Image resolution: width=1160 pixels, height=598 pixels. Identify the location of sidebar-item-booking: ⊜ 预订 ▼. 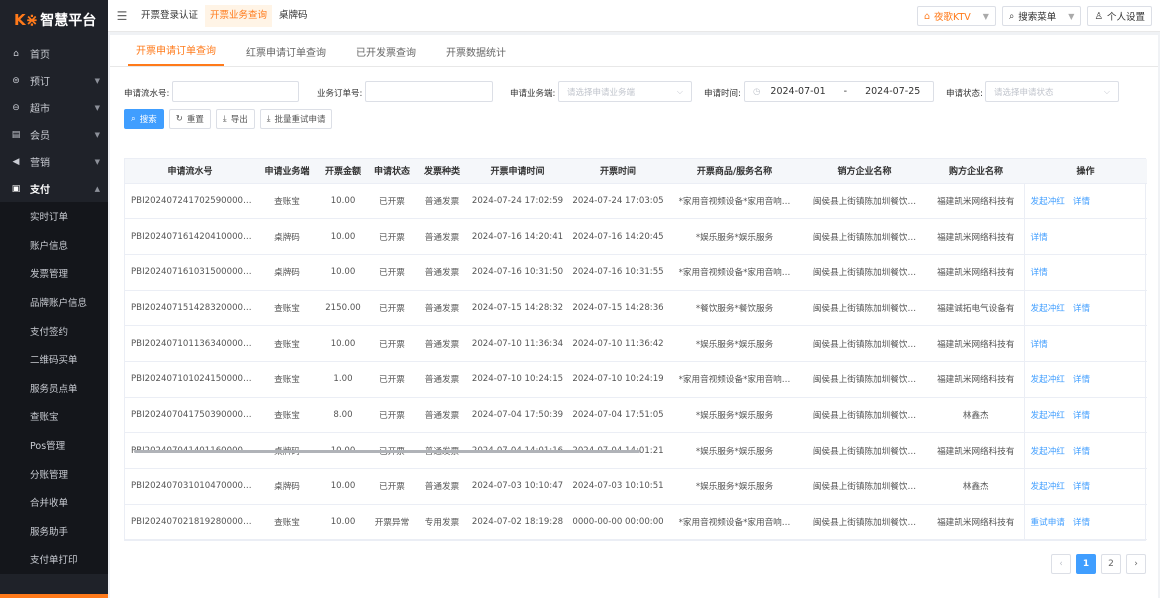
(54, 80).